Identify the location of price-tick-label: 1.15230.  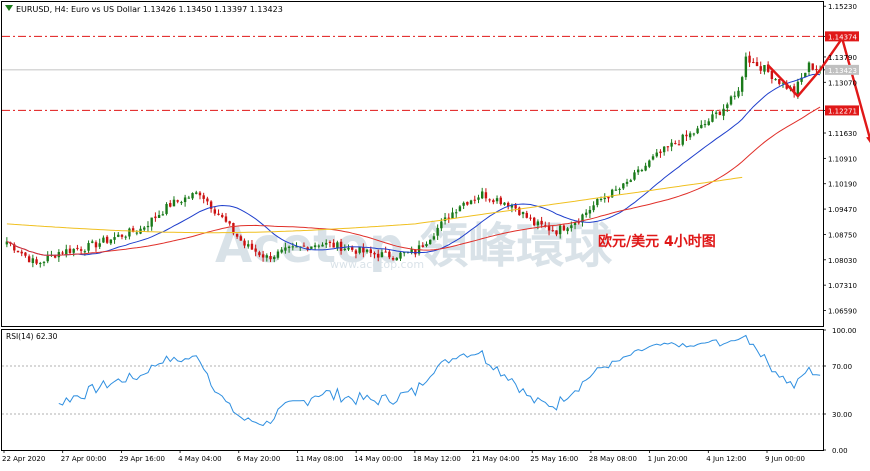
(842, 7).